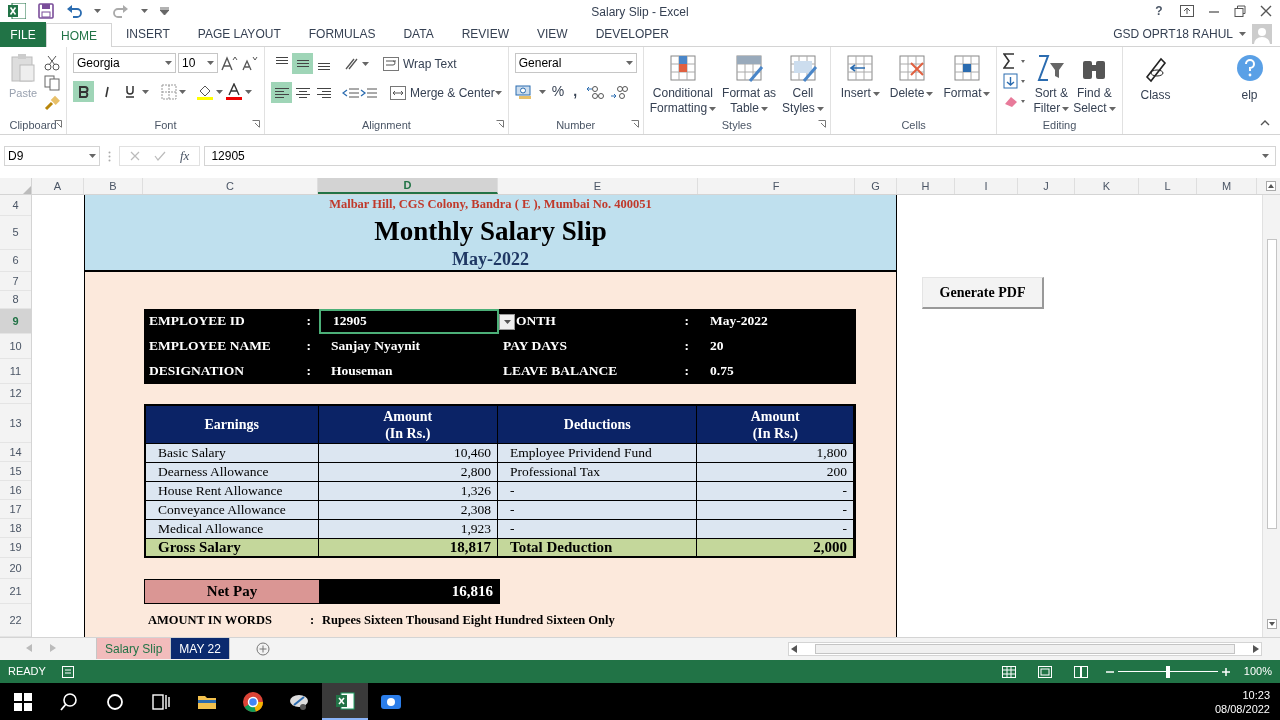 This screenshot has width=1280, height=720. I want to click on ribbon-button: Find & Select, so click(1094, 84).